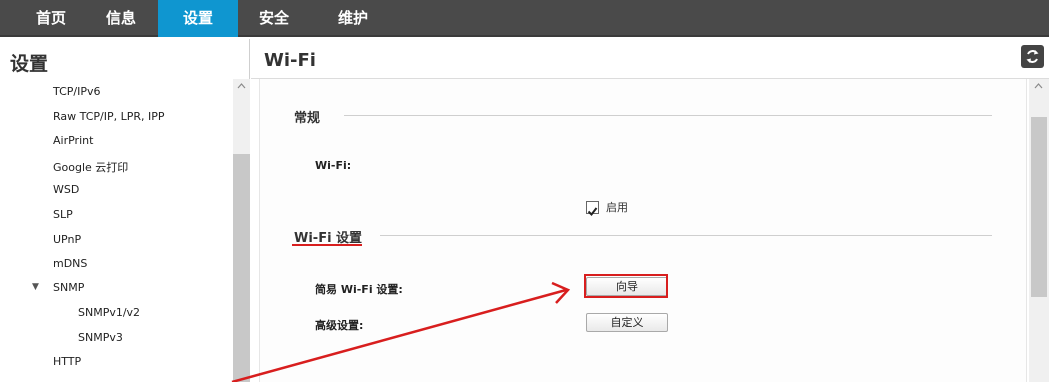 The height and width of the screenshot is (382, 1049). Describe the element at coordinates (67, 361) in the screenshot. I see `sidebar-item-http: HTTP` at that location.